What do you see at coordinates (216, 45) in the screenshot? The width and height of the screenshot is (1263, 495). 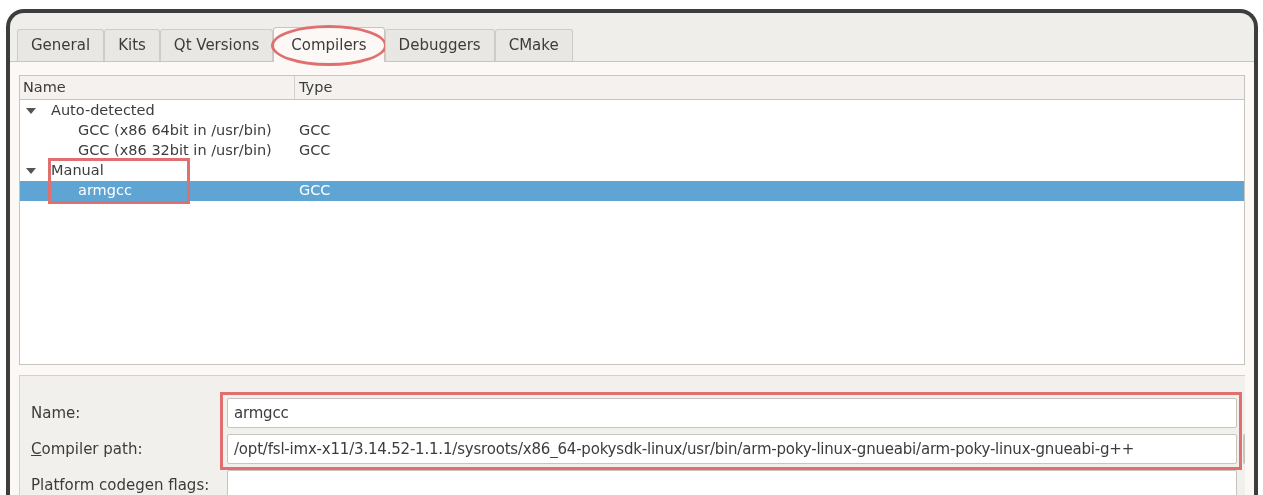 I see `tab: Qt Versions` at bounding box center [216, 45].